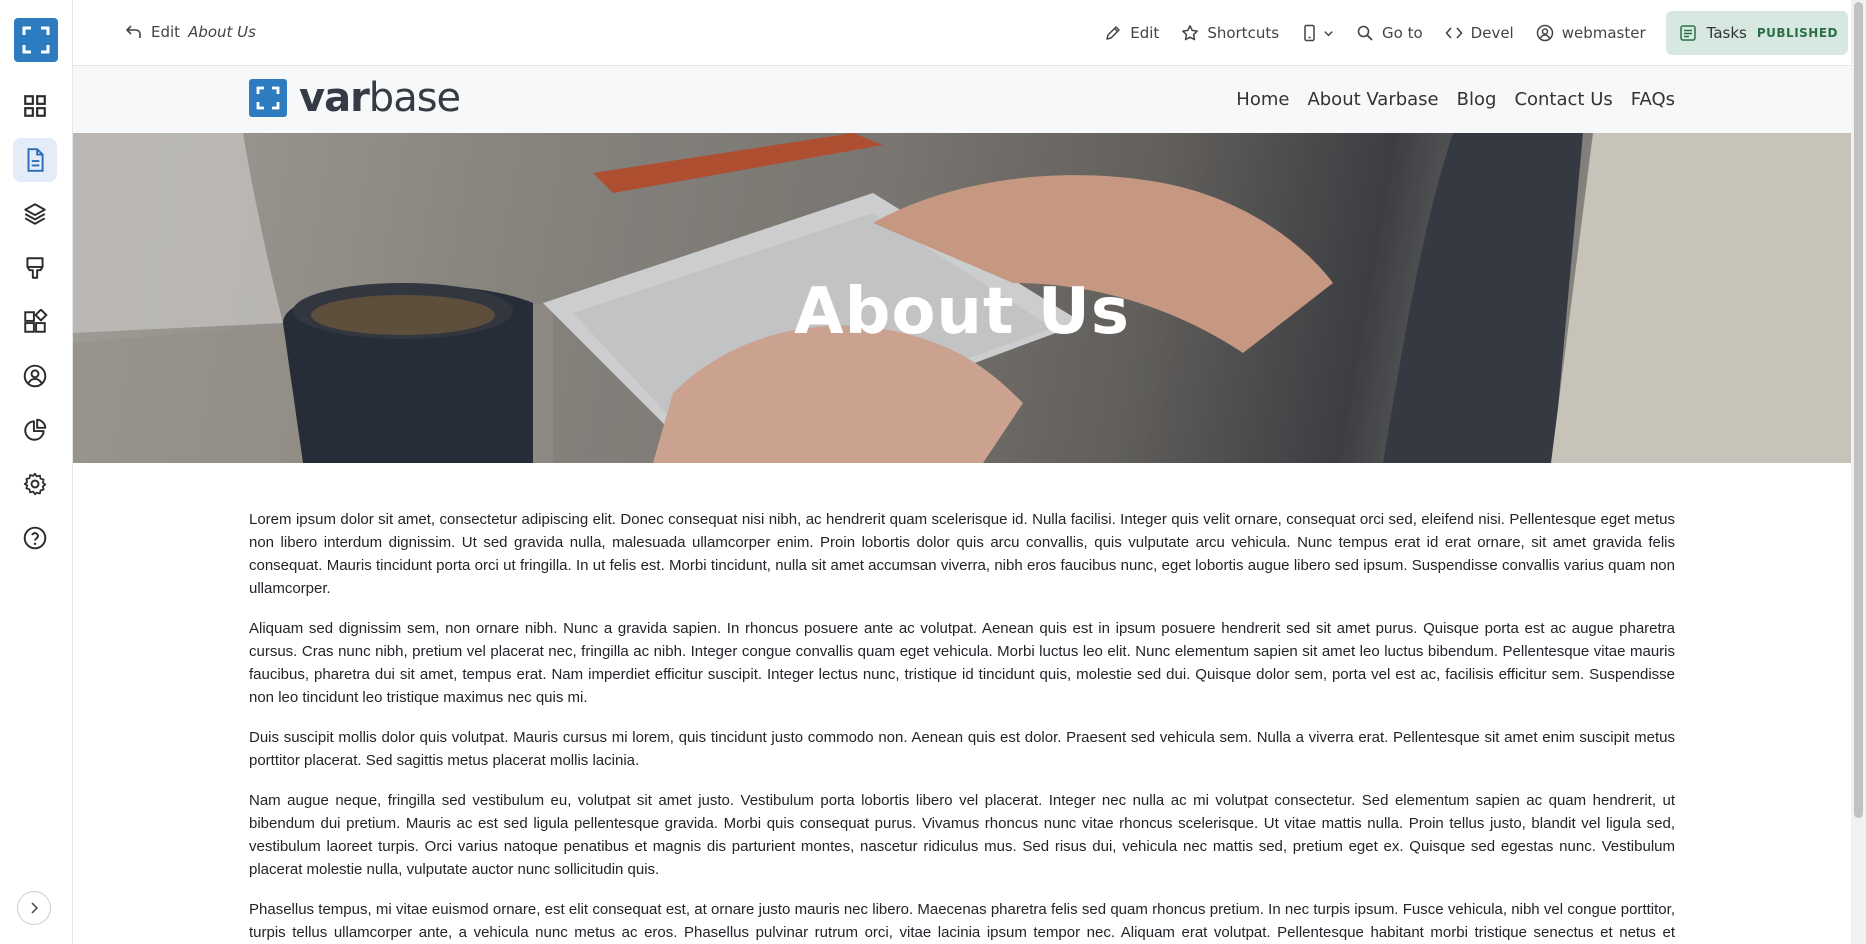 This screenshot has height=944, width=1866. Describe the element at coordinates (1190, 33) in the screenshot. I see `star-icon` at that location.